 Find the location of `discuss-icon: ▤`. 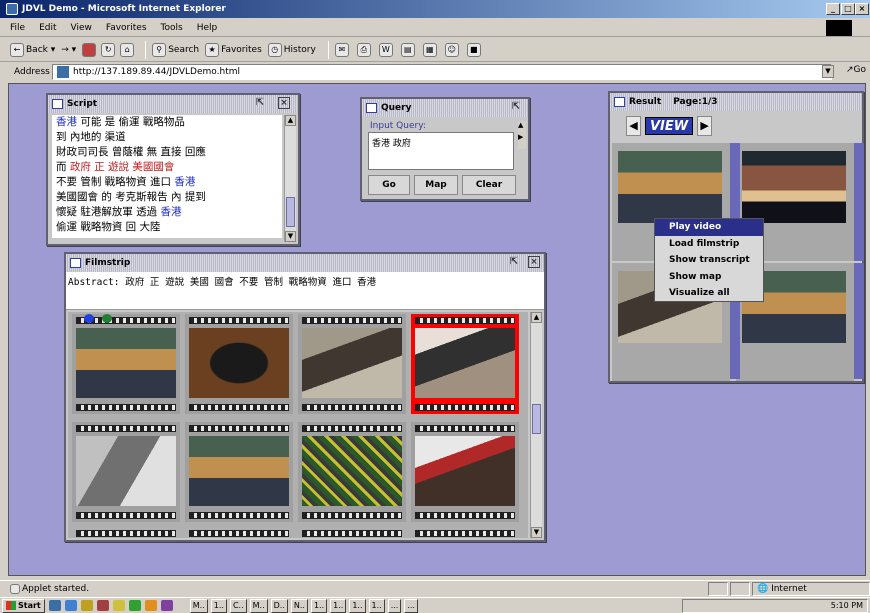

discuss-icon: ▤ is located at coordinates (407, 49).